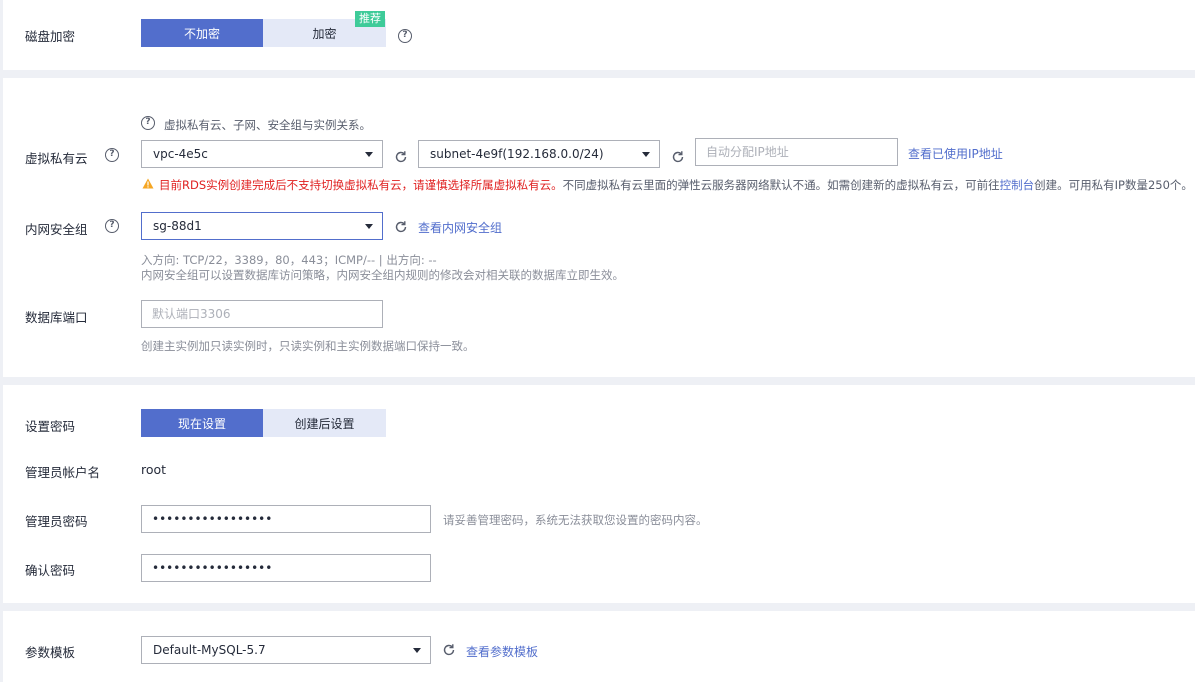  I want to click on view-used-ip-link: 查看已使用IP地址, so click(955, 153).